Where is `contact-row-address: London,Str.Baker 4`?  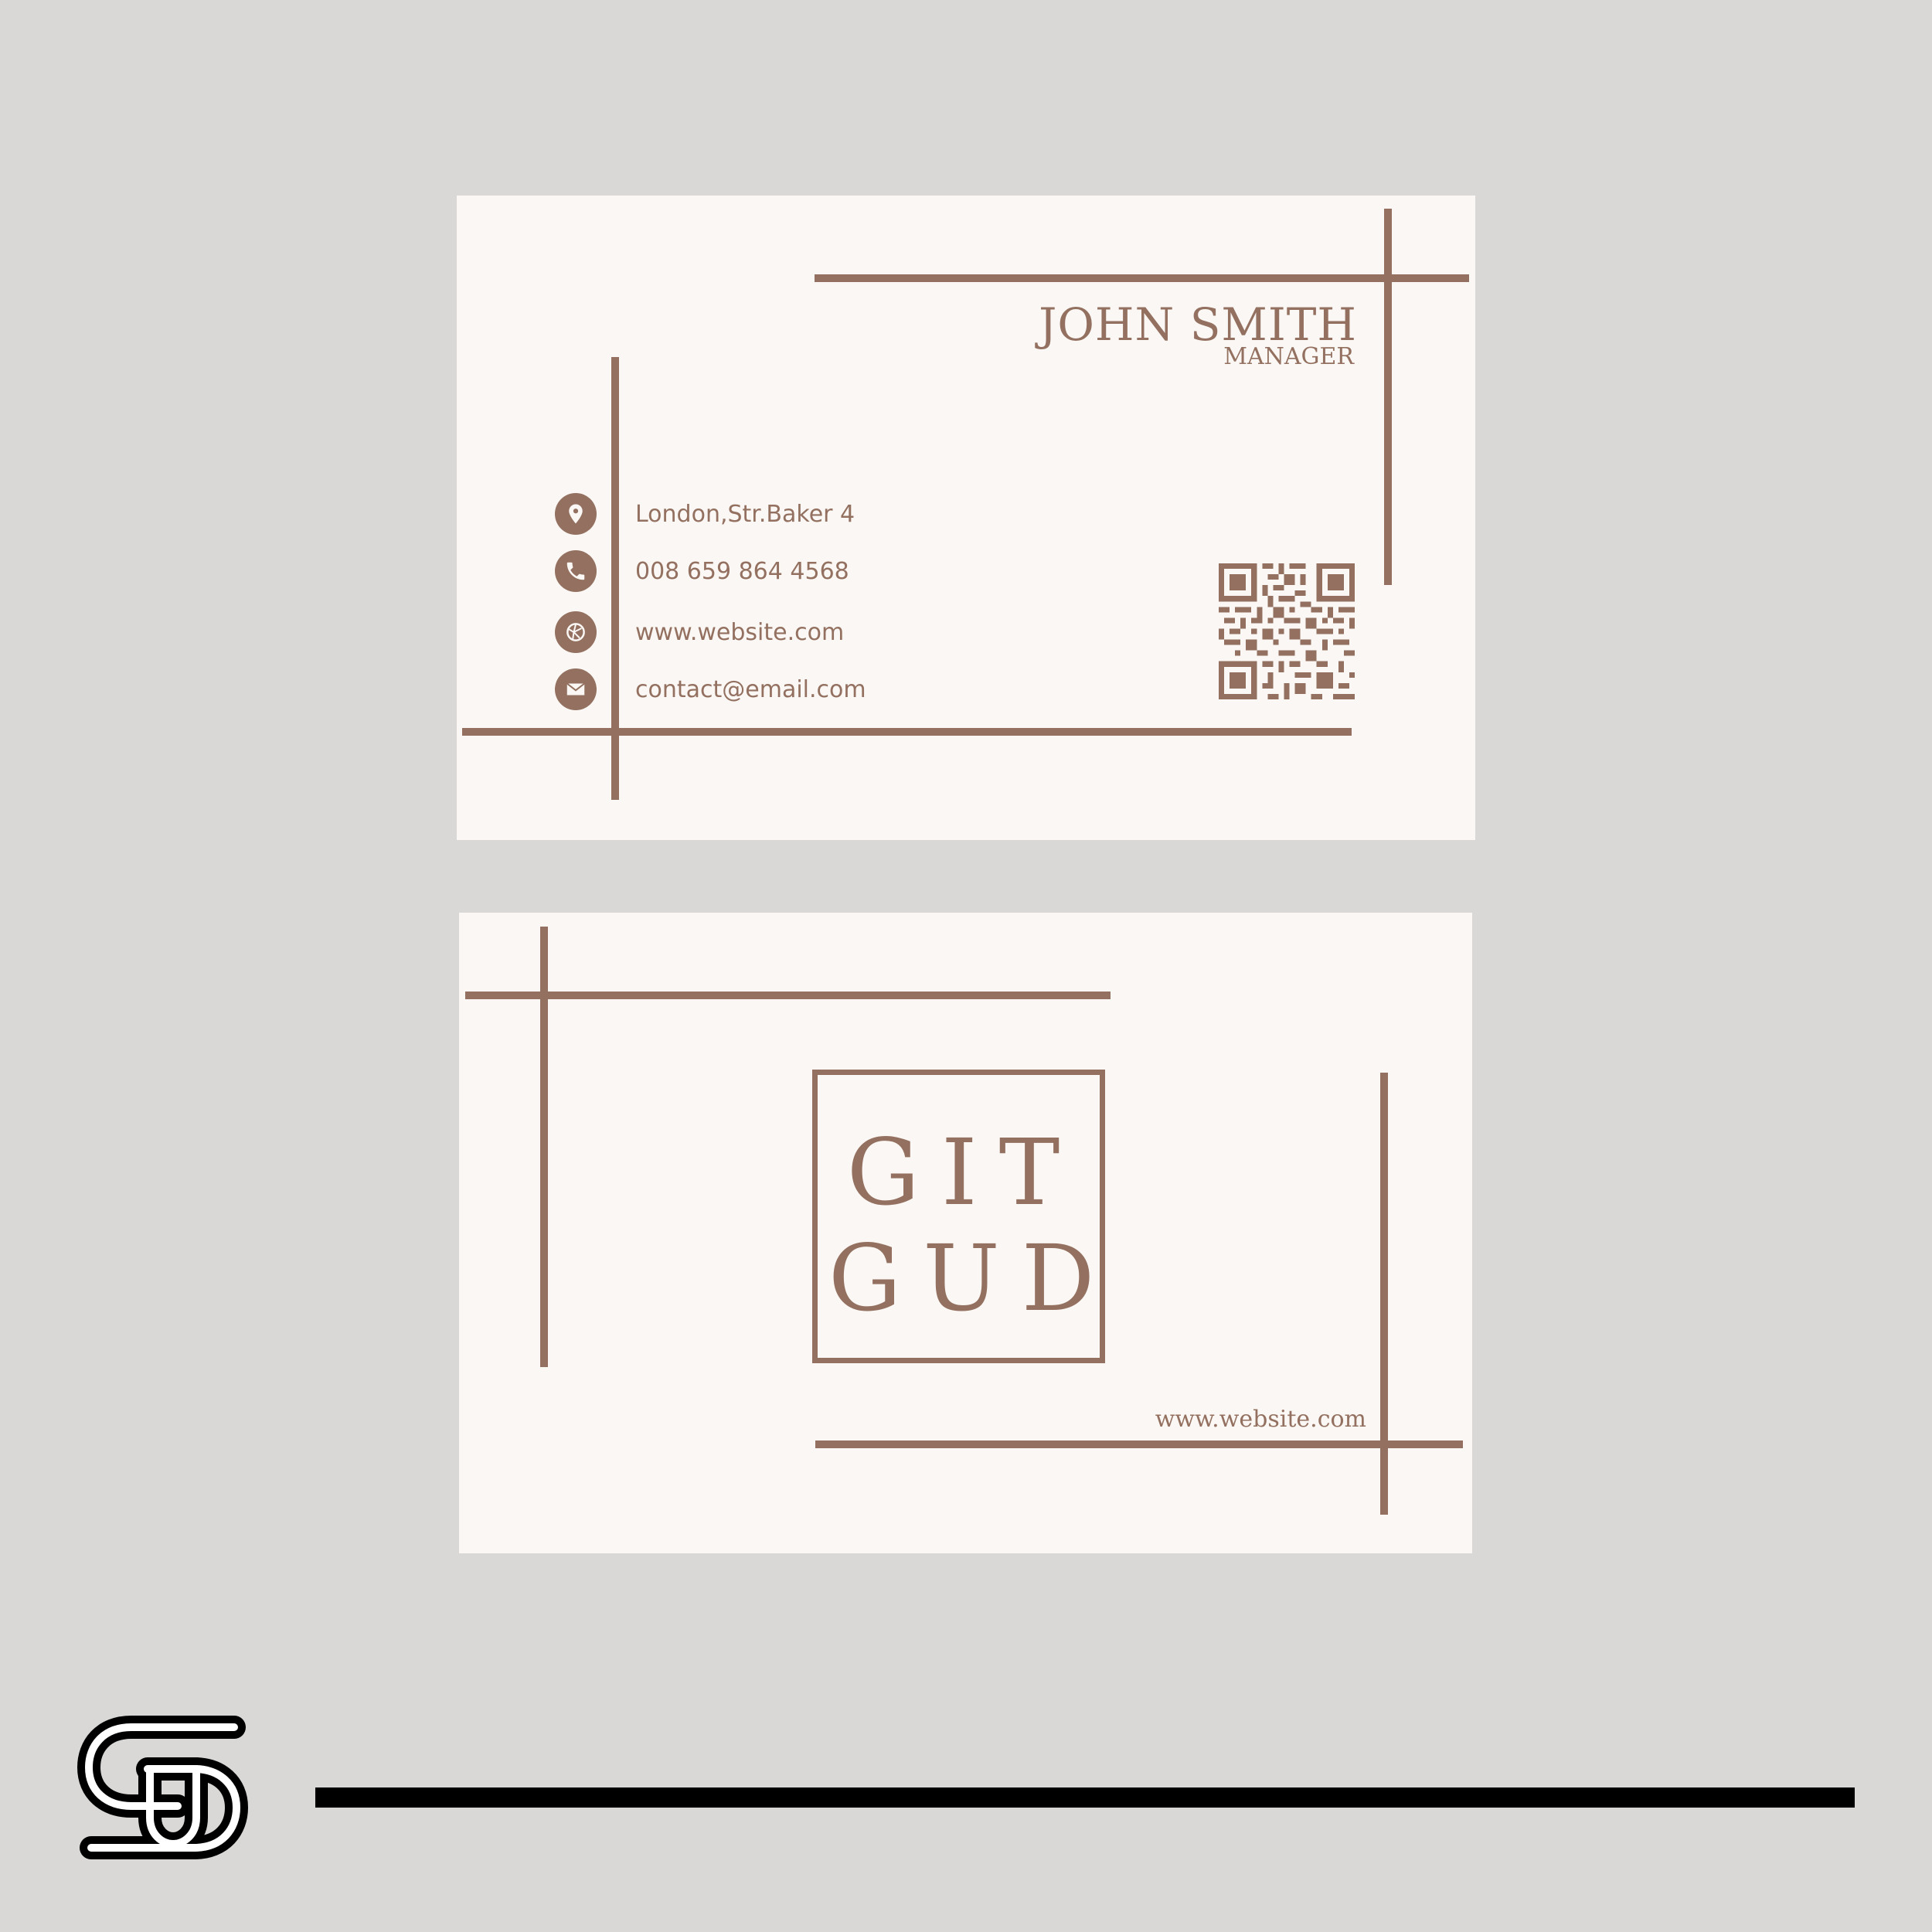 contact-row-address: London,Str.Baker 4 is located at coordinates (705, 514).